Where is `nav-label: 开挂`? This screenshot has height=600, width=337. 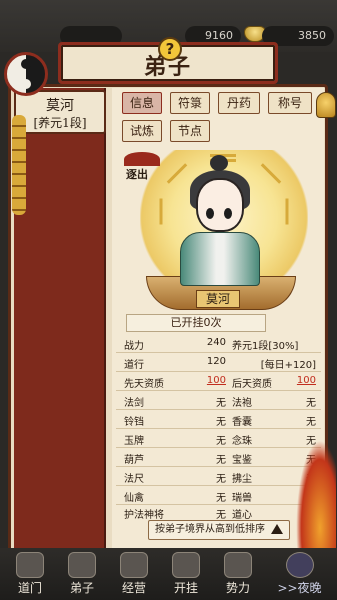 nav-label: 开挂 is located at coordinates (185, 588).